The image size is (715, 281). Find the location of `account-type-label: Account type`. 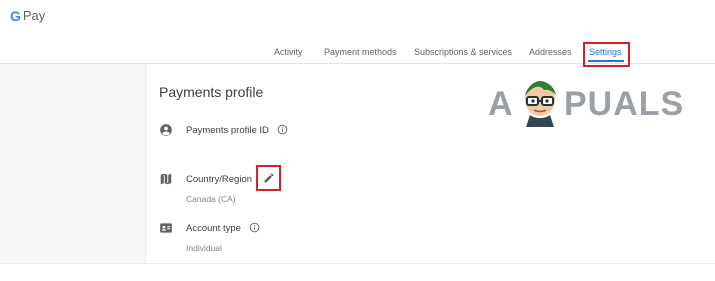

account-type-label: Account type is located at coordinates (213, 228).